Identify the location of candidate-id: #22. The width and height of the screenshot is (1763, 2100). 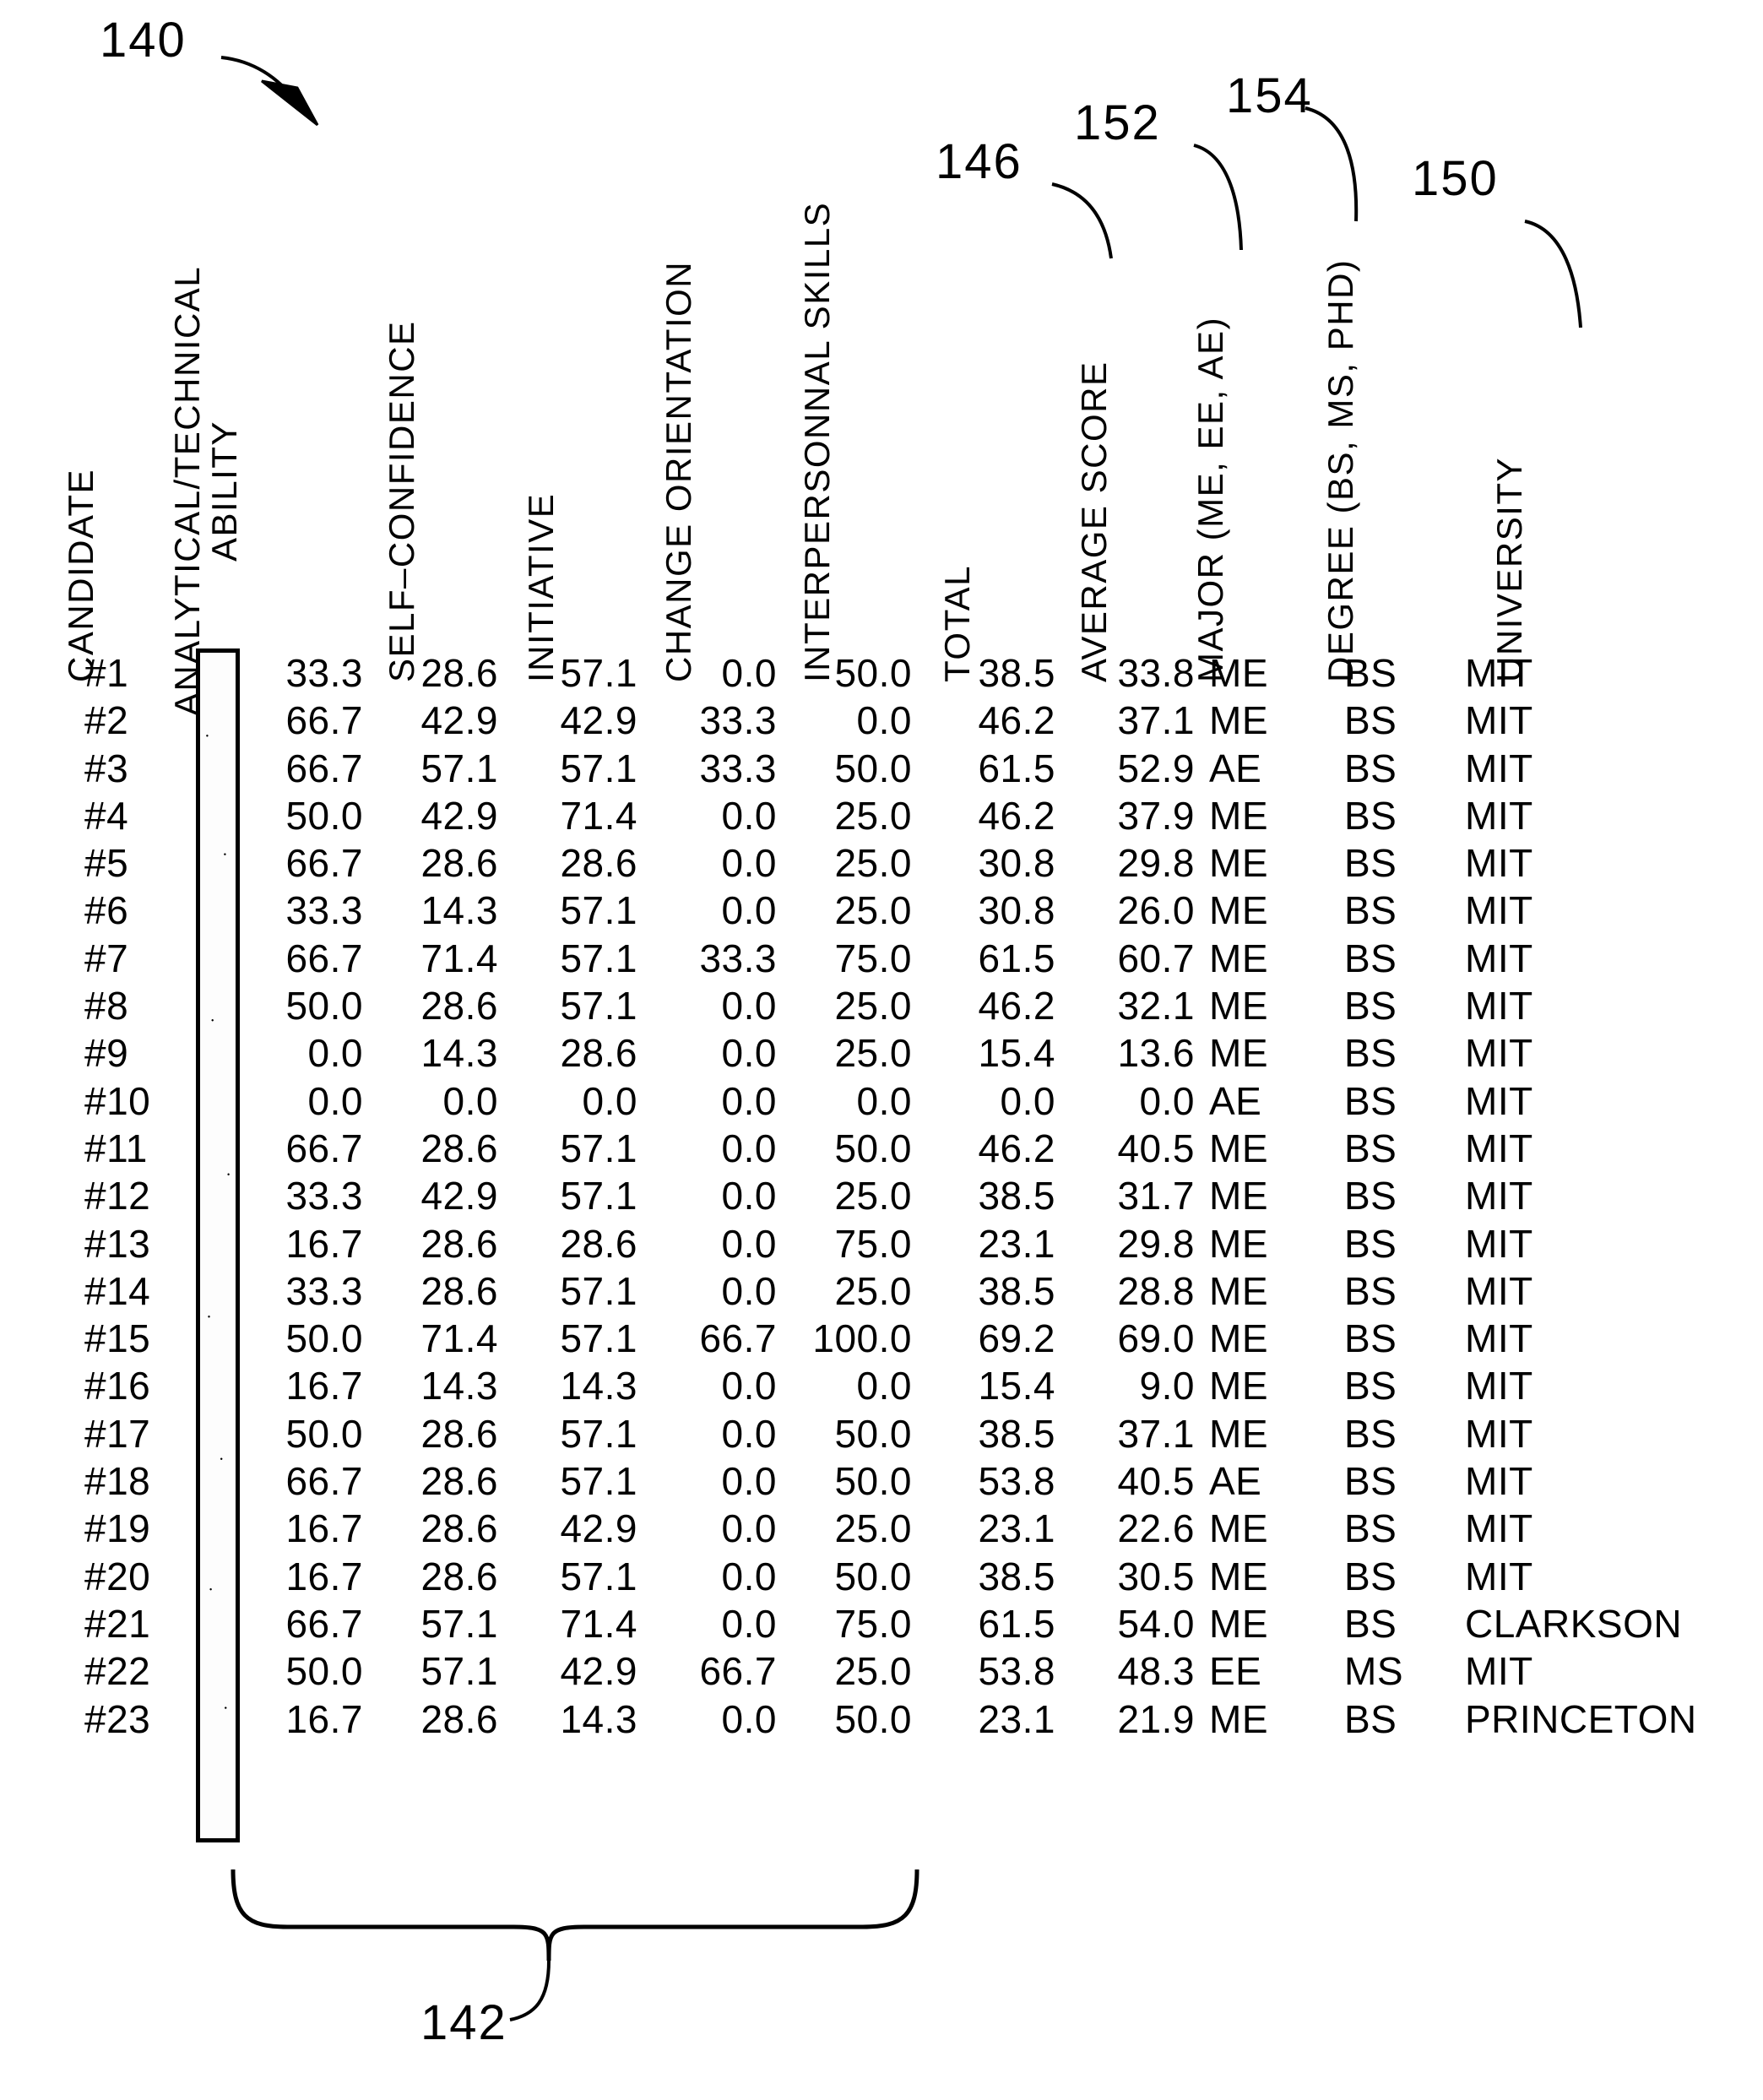
(117, 1672).